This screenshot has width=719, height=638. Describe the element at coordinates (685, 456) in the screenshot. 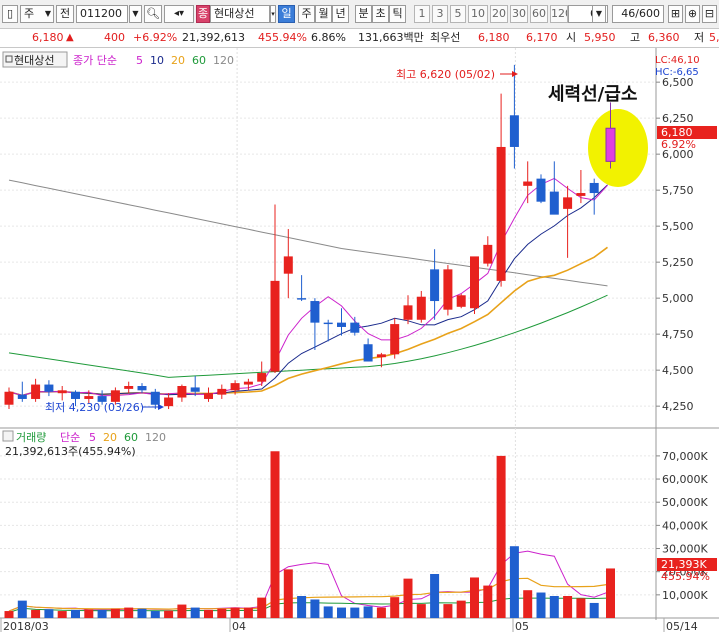

I see `volume-tick-label: 70,000K` at that location.